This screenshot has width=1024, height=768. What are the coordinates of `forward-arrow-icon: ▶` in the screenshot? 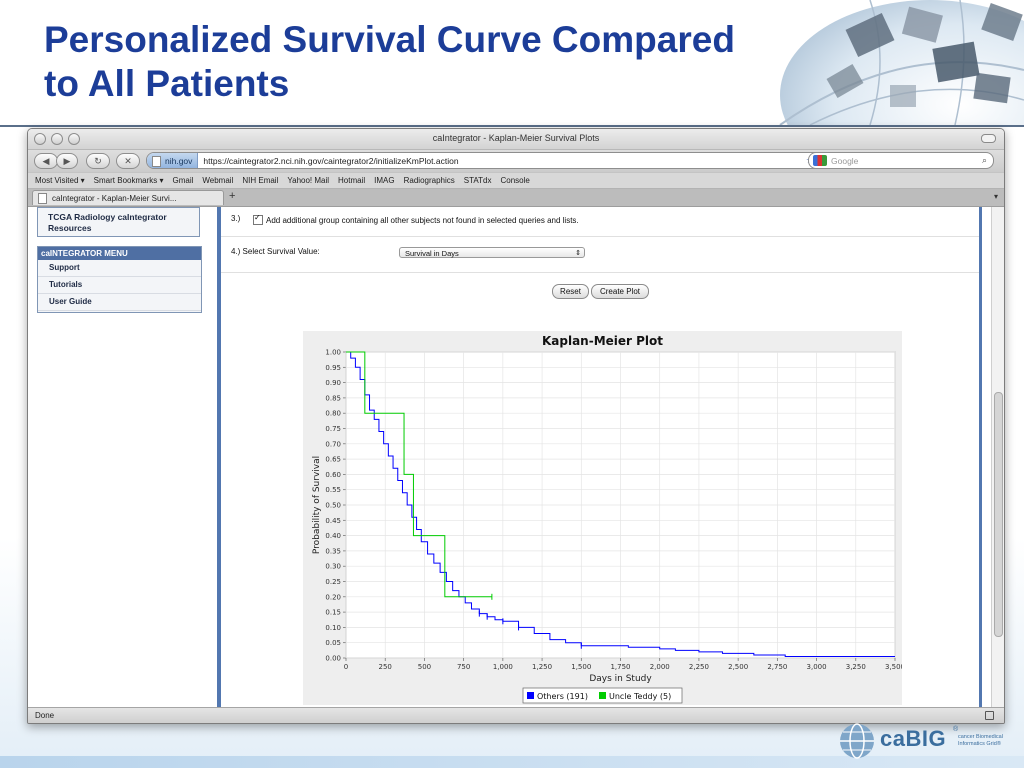 It's located at (67, 160).